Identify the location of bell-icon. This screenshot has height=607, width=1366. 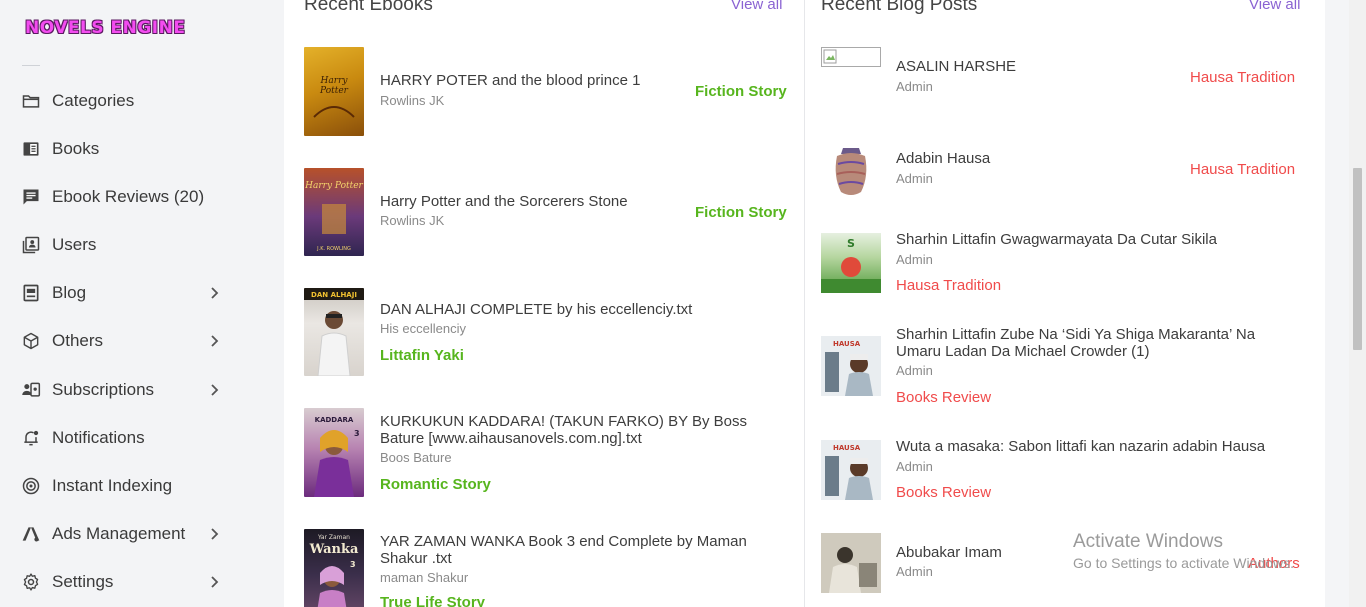
(31, 438).